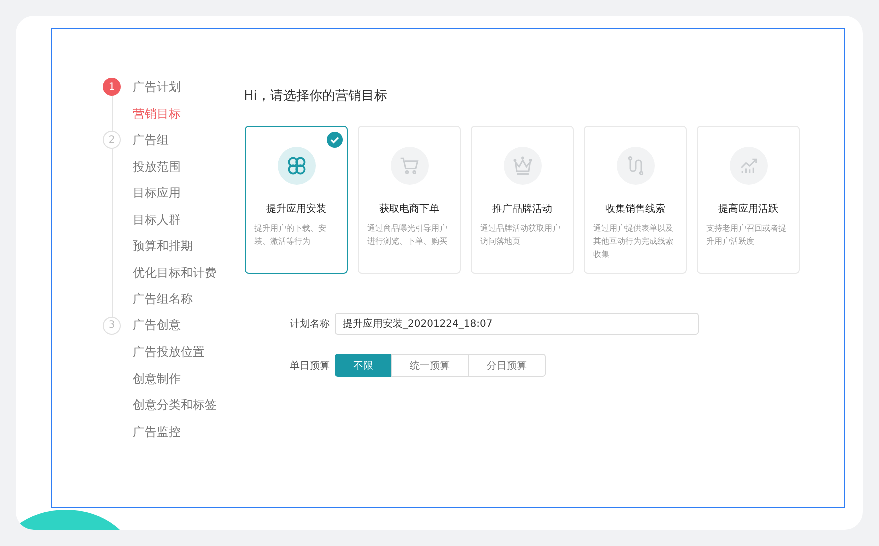 The width and height of the screenshot is (879, 546). Describe the element at coordinates (296, 209) in the screenshot. I see `goal-title: 提升应用安装` at that location.